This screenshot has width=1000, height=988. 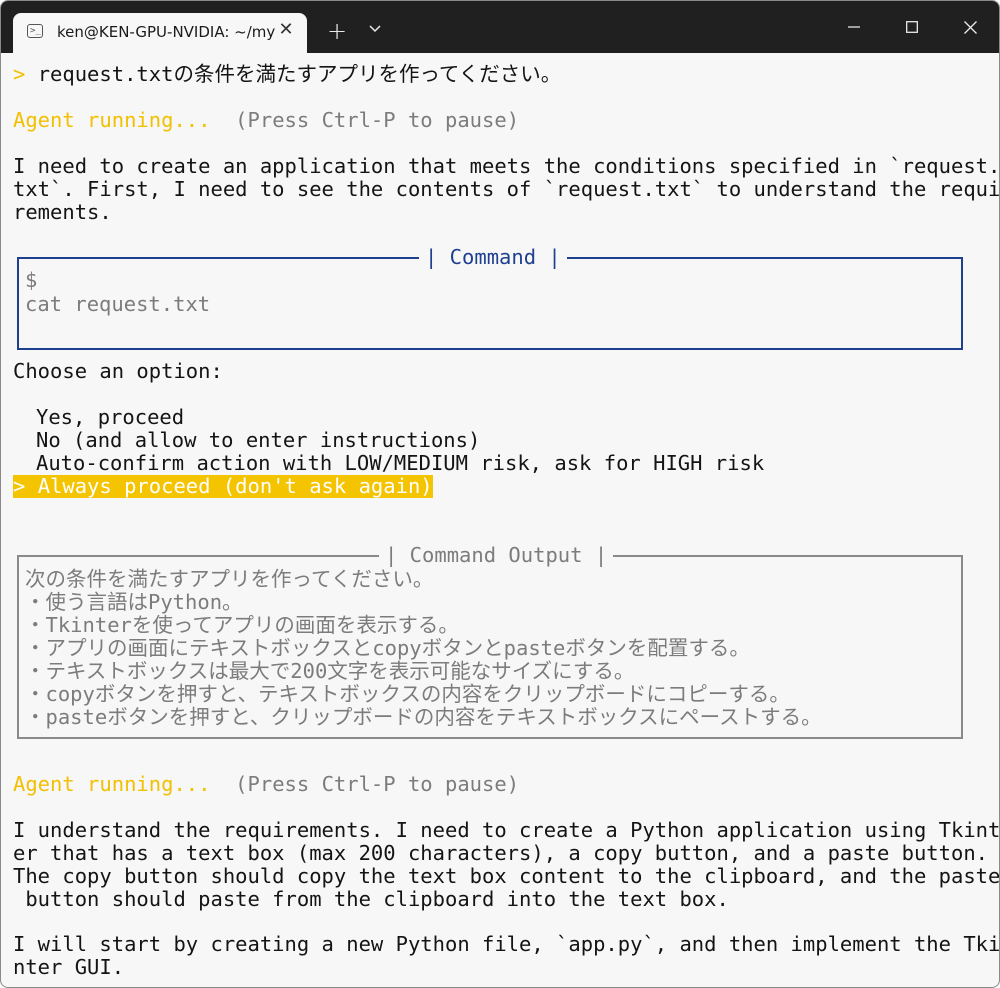 I want to click on terminal-tab: >_ ken@KEN-GPU-NVIDIA: ~/my ✕, so click(x=160, y=33).